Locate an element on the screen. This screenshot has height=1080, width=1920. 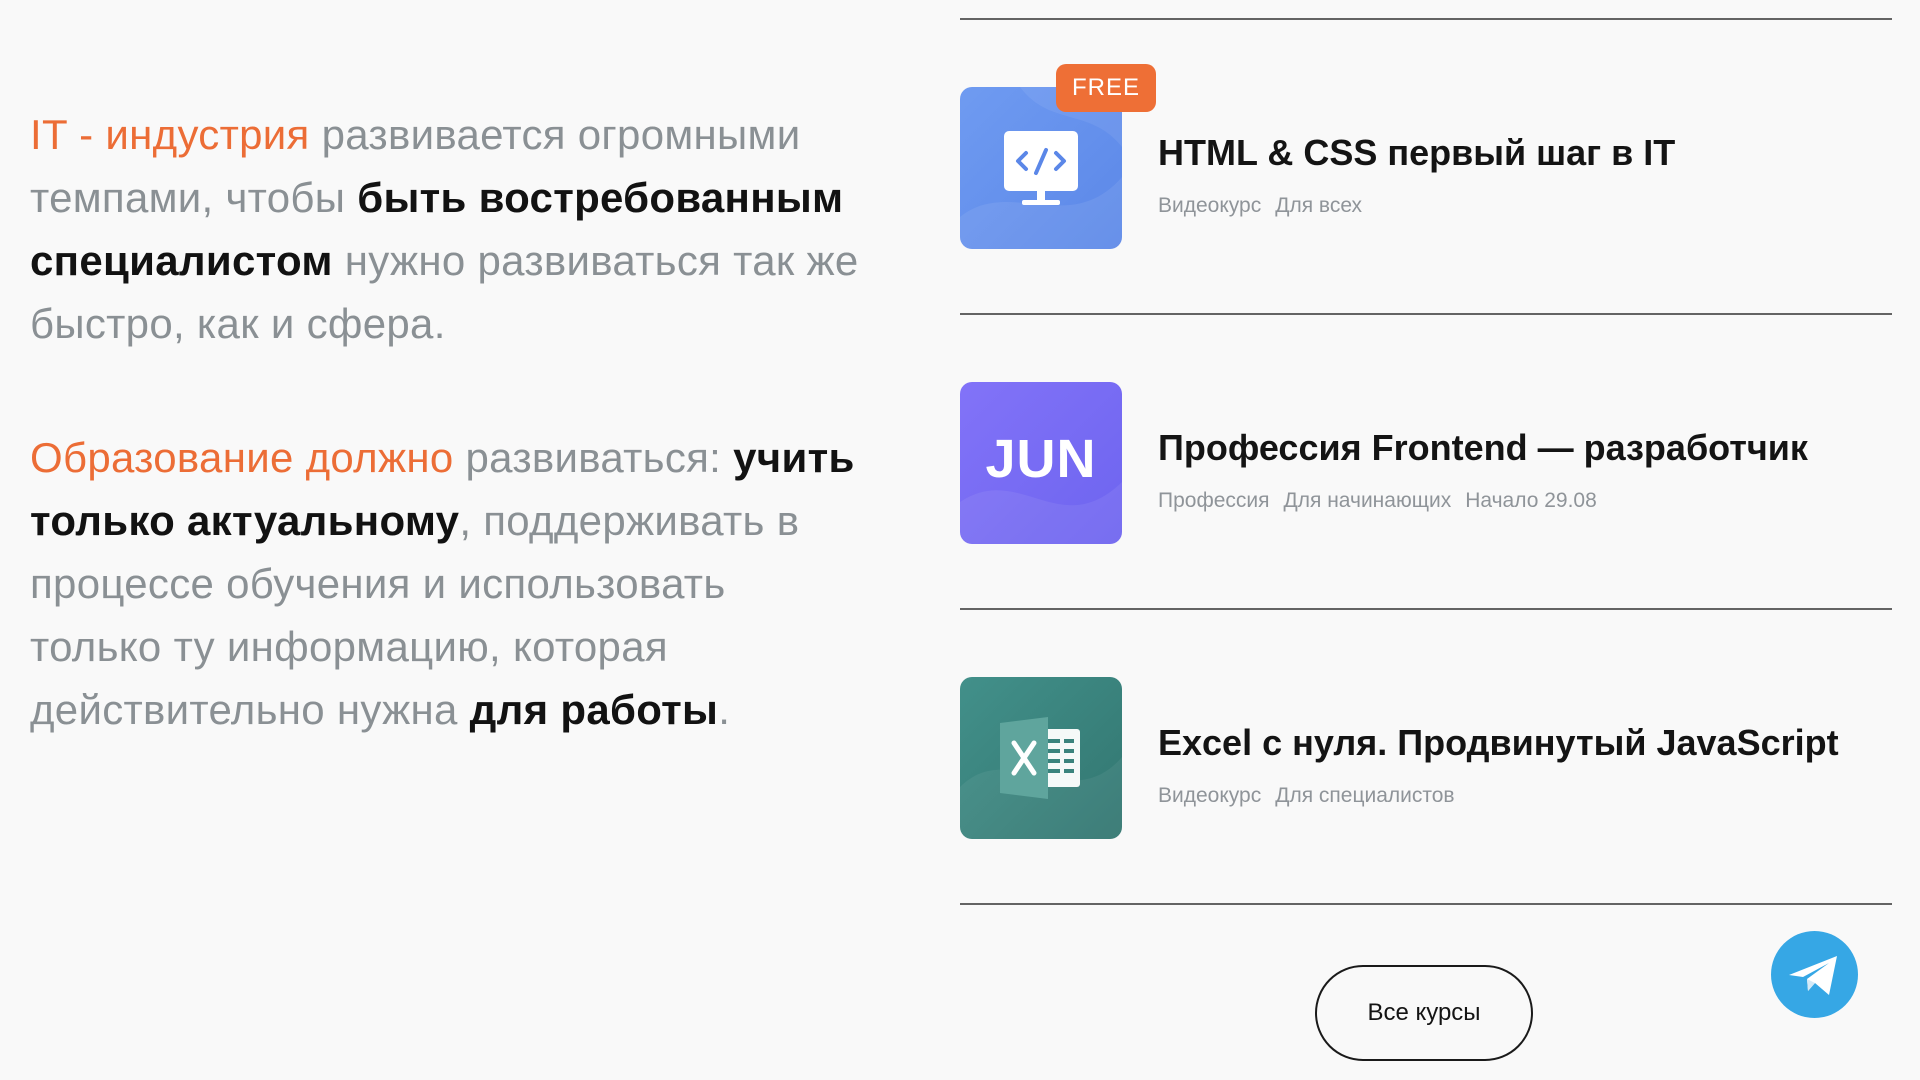
course-tags: Профессия Для начинающих Начало 29.08 is located at coordinates (1483, 501).